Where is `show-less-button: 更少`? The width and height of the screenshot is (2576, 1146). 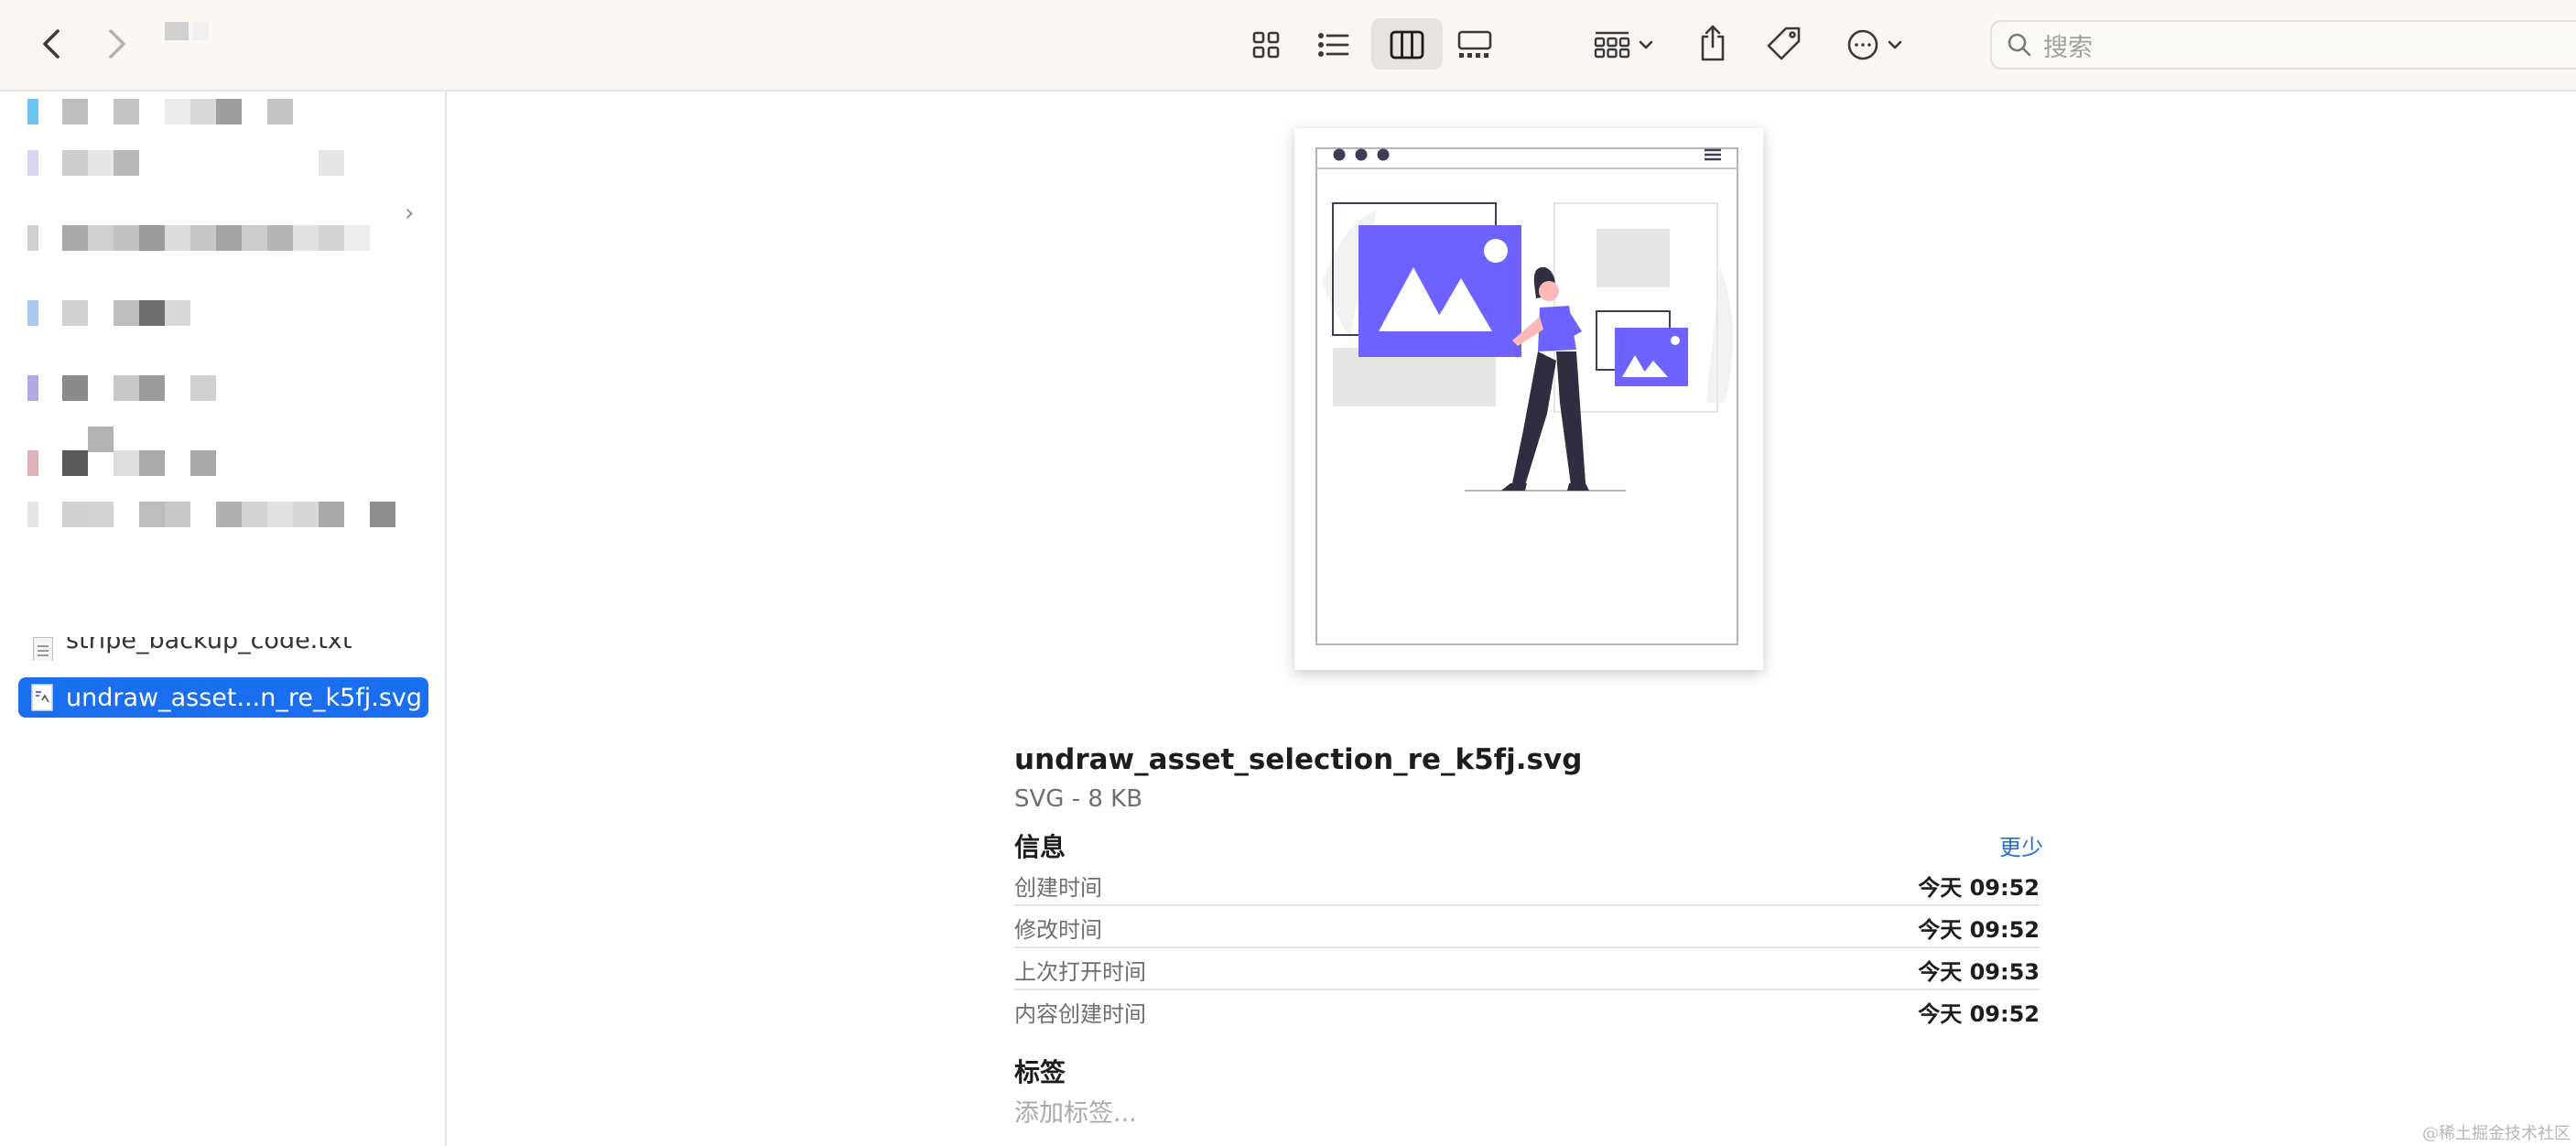 show-less-button: 更少 is located at coordinates (2021, 845).